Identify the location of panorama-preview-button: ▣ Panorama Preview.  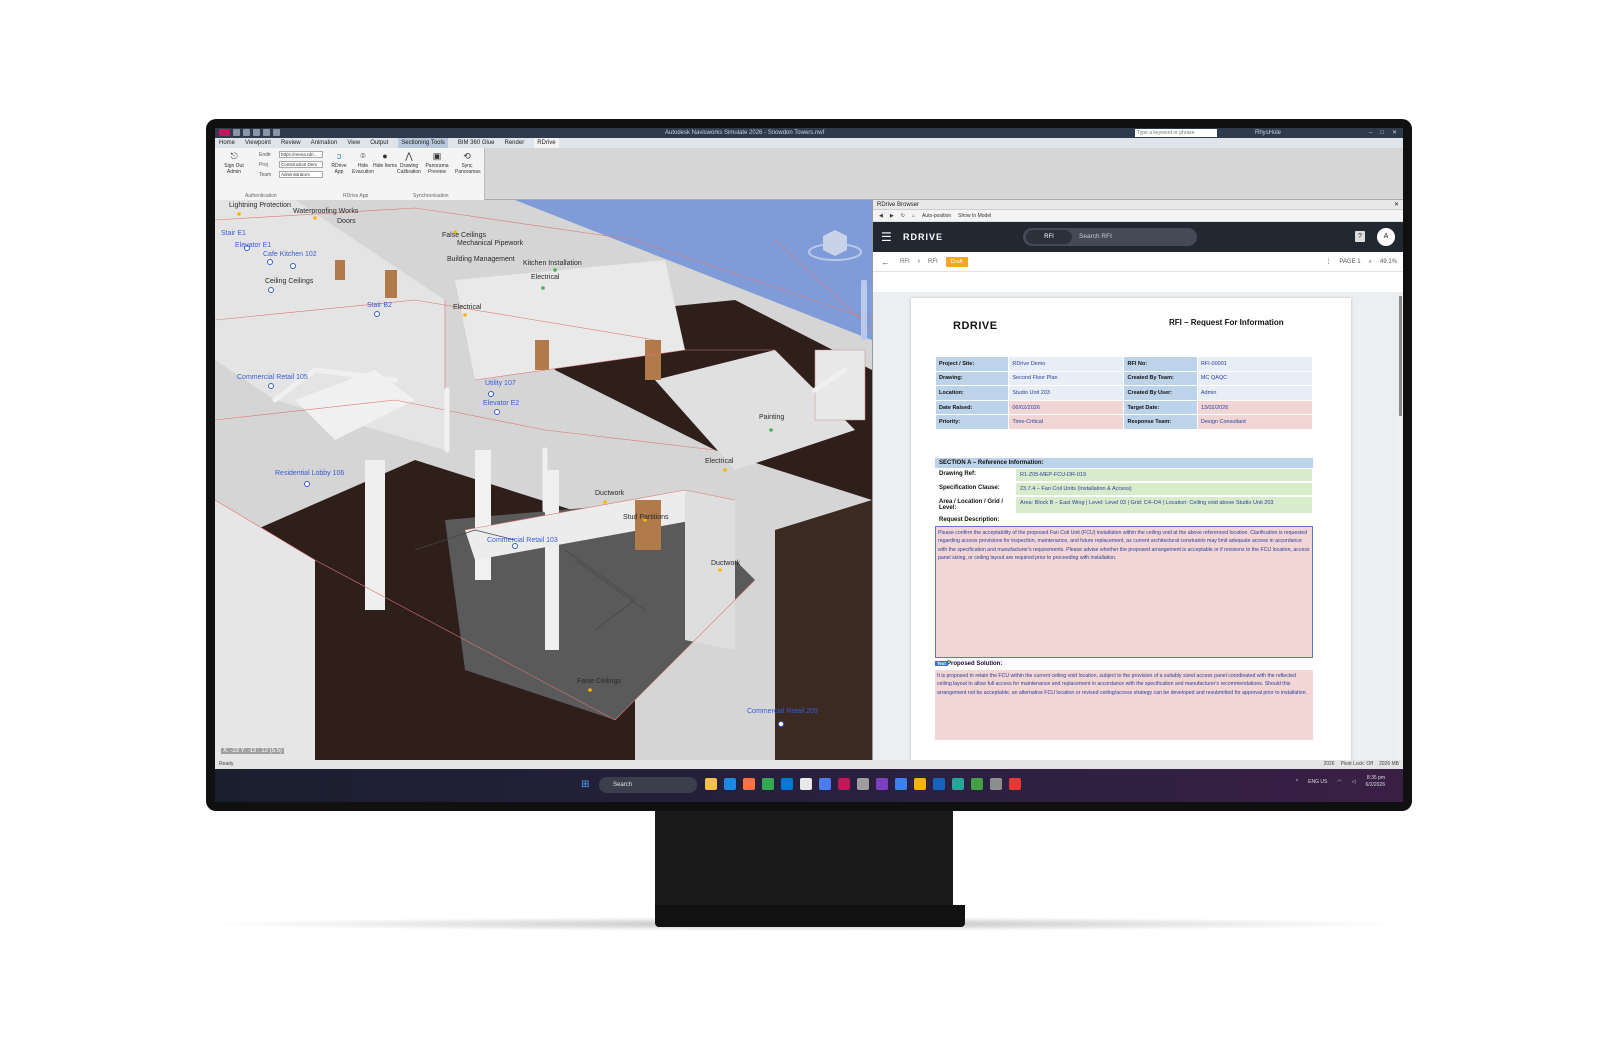
(437, 163).